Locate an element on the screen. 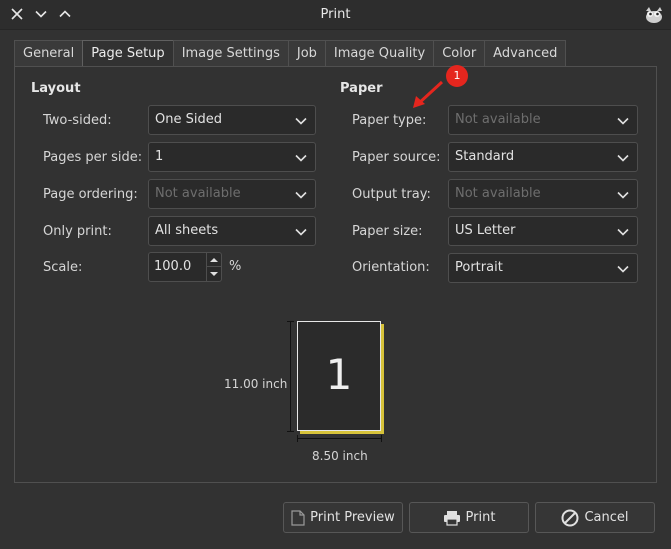  pages-per-side-label: Pages per side: is located at coordinates (93, 157).